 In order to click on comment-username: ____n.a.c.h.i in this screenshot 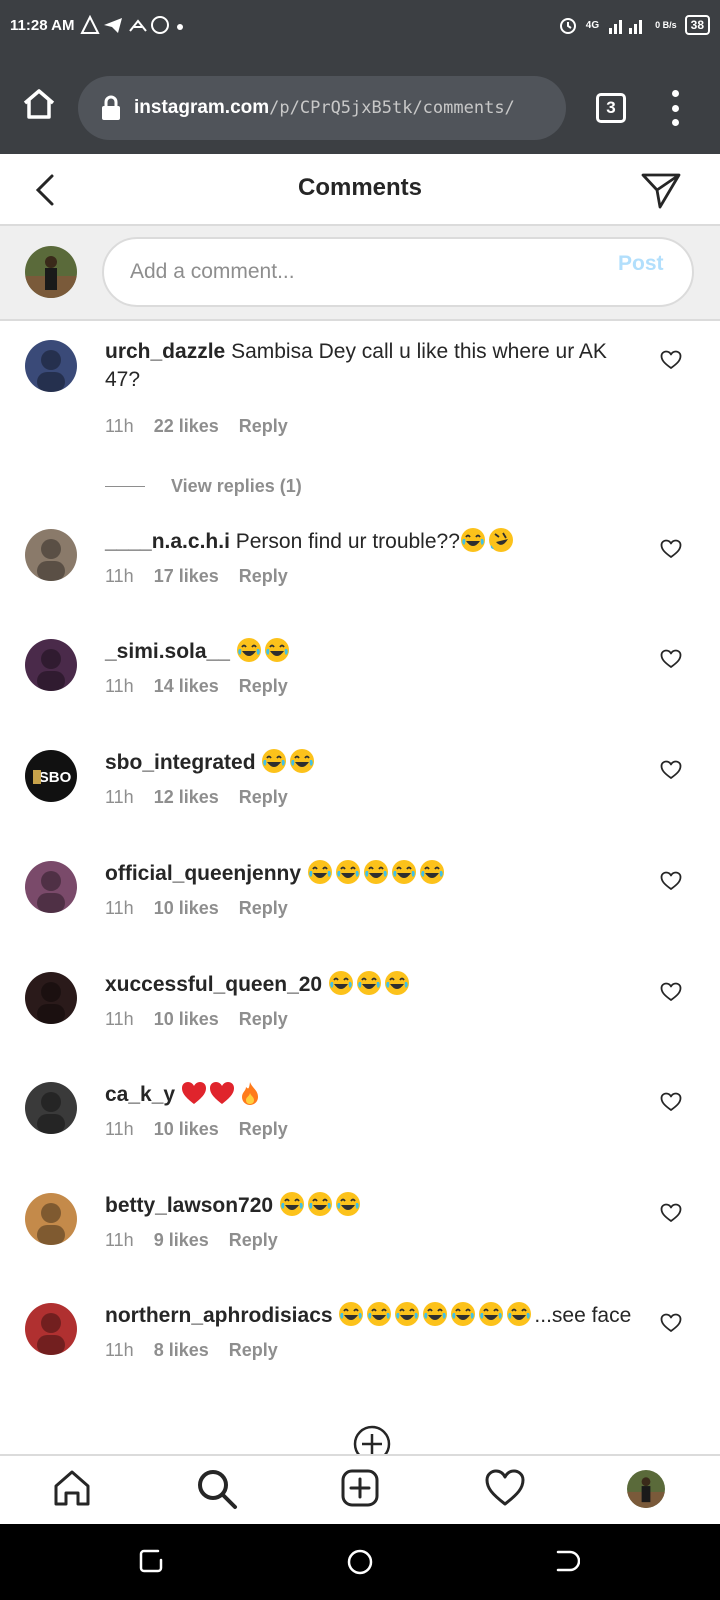, I will do `click(167, 541)`.